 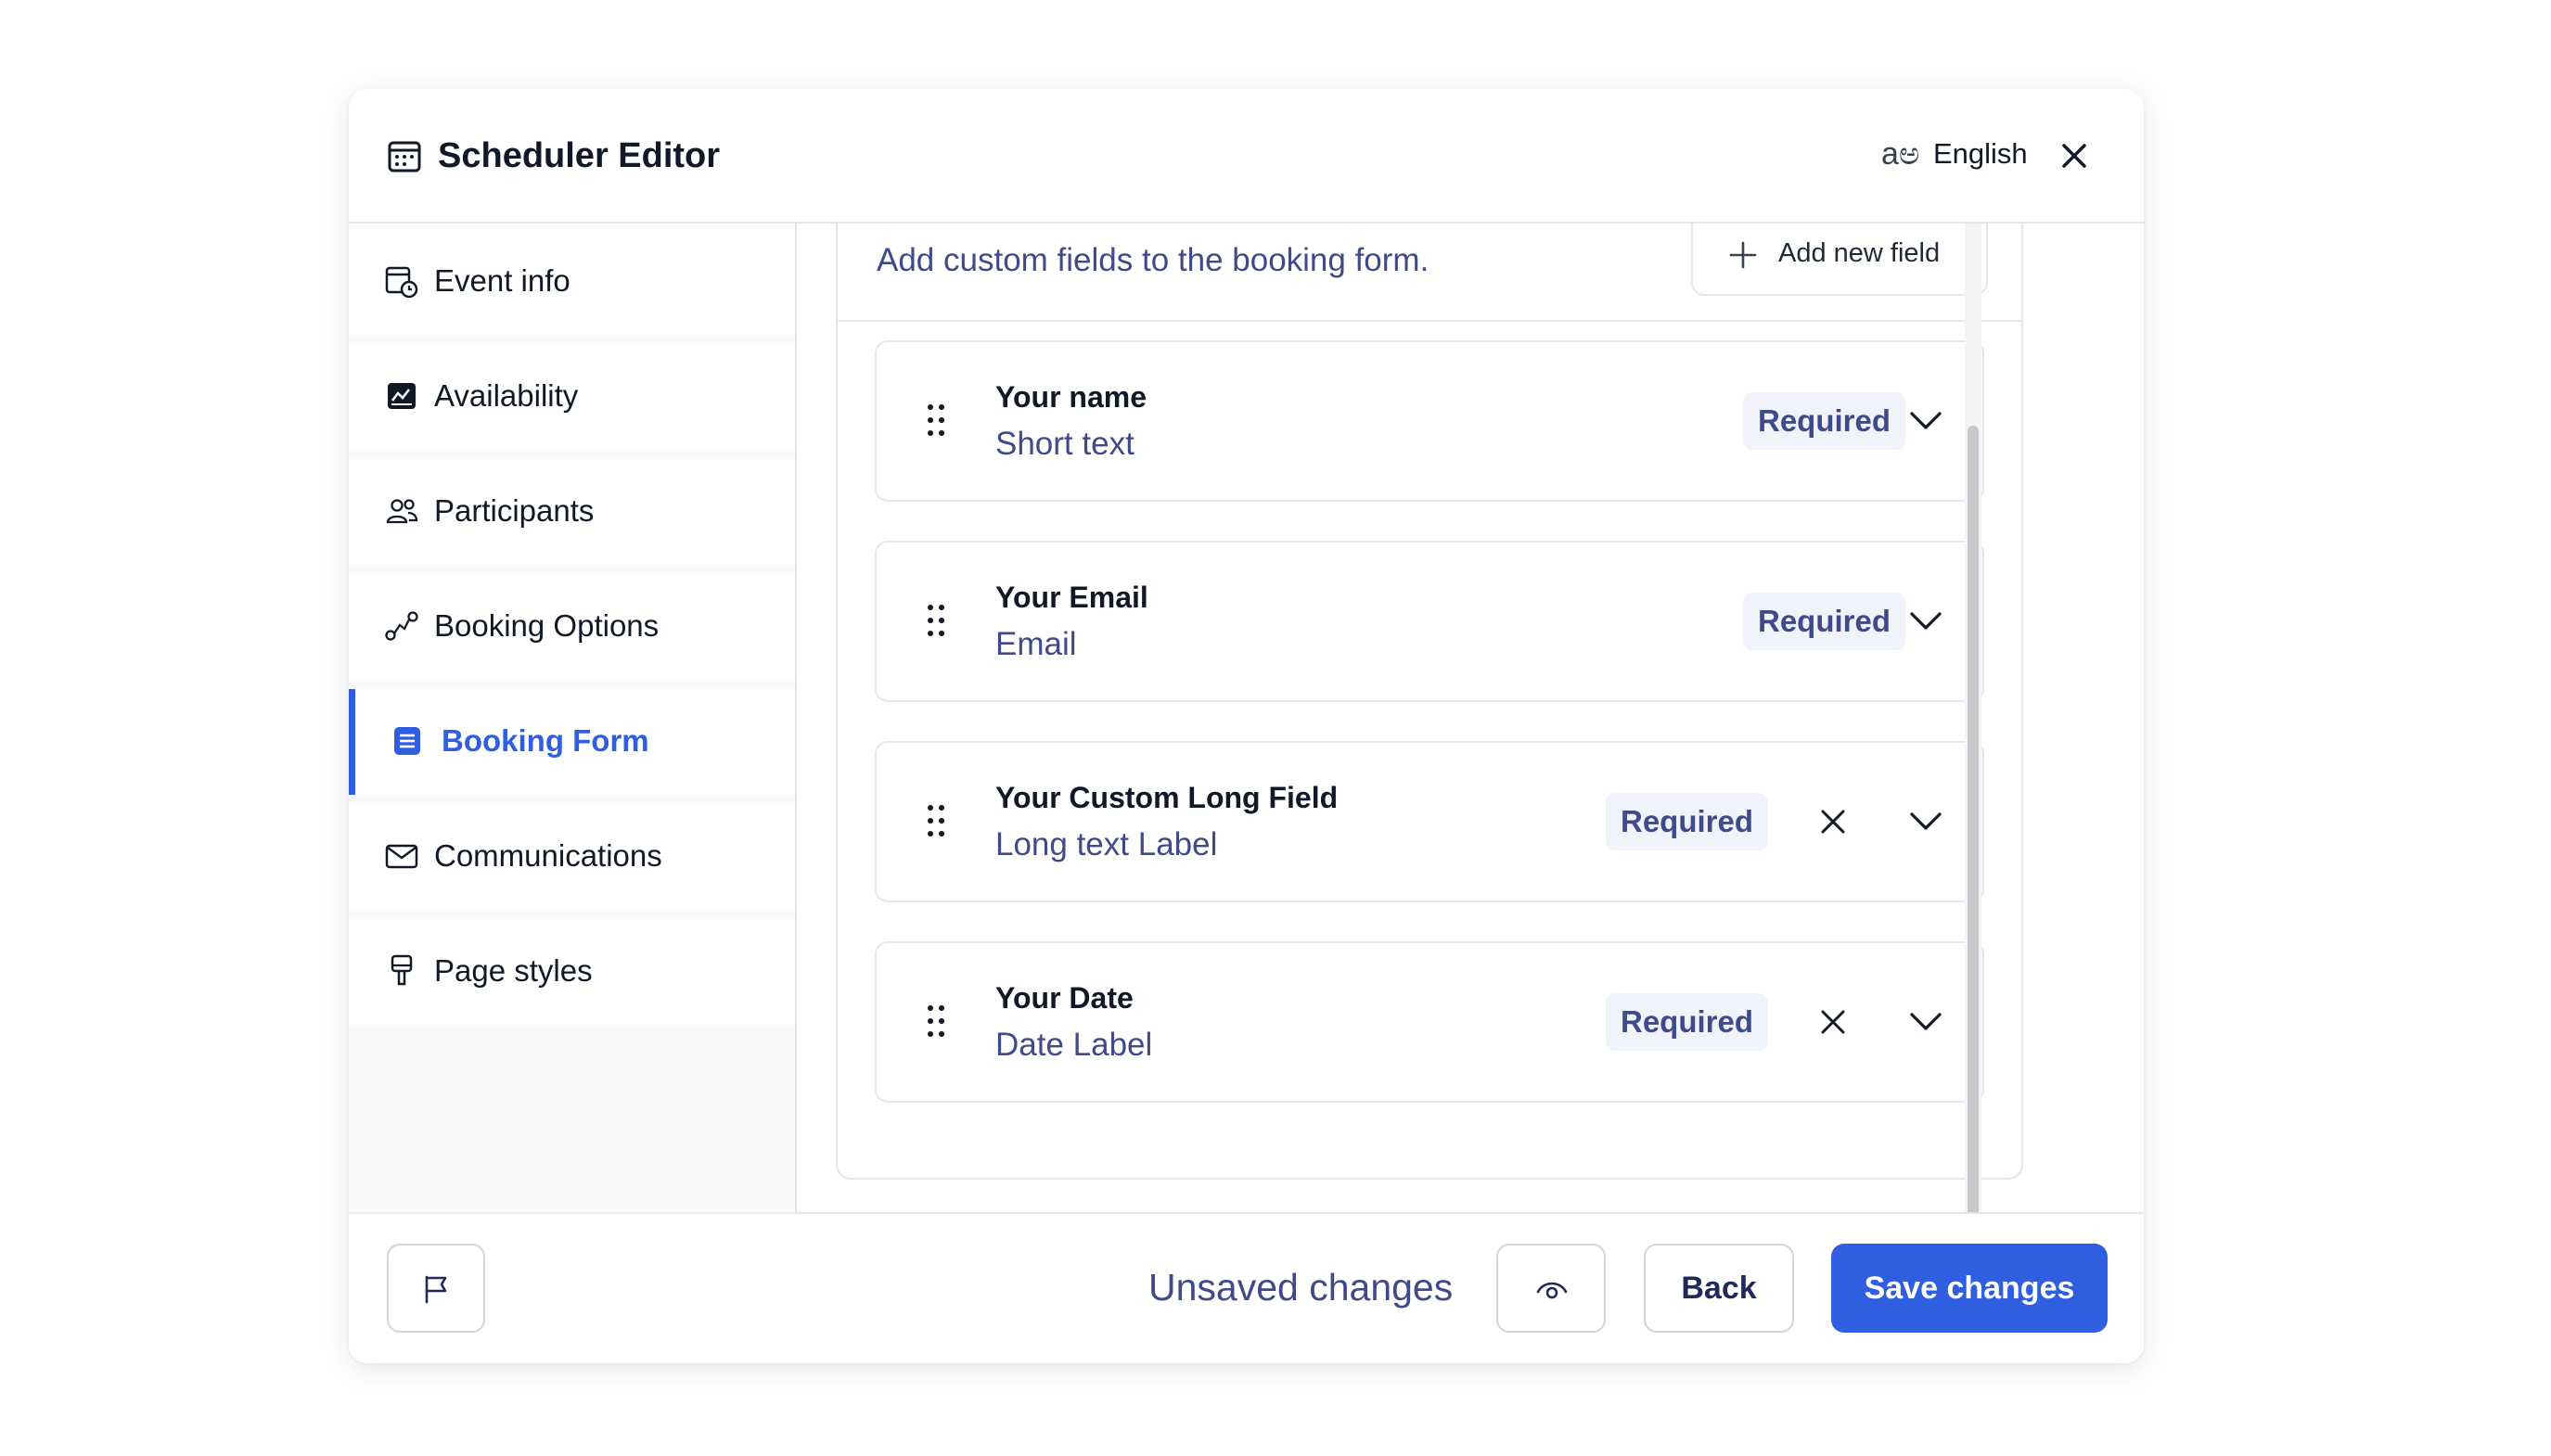 I want to click on sidebar-item-booking-form: Booking Form, so click(x=572, y=742).